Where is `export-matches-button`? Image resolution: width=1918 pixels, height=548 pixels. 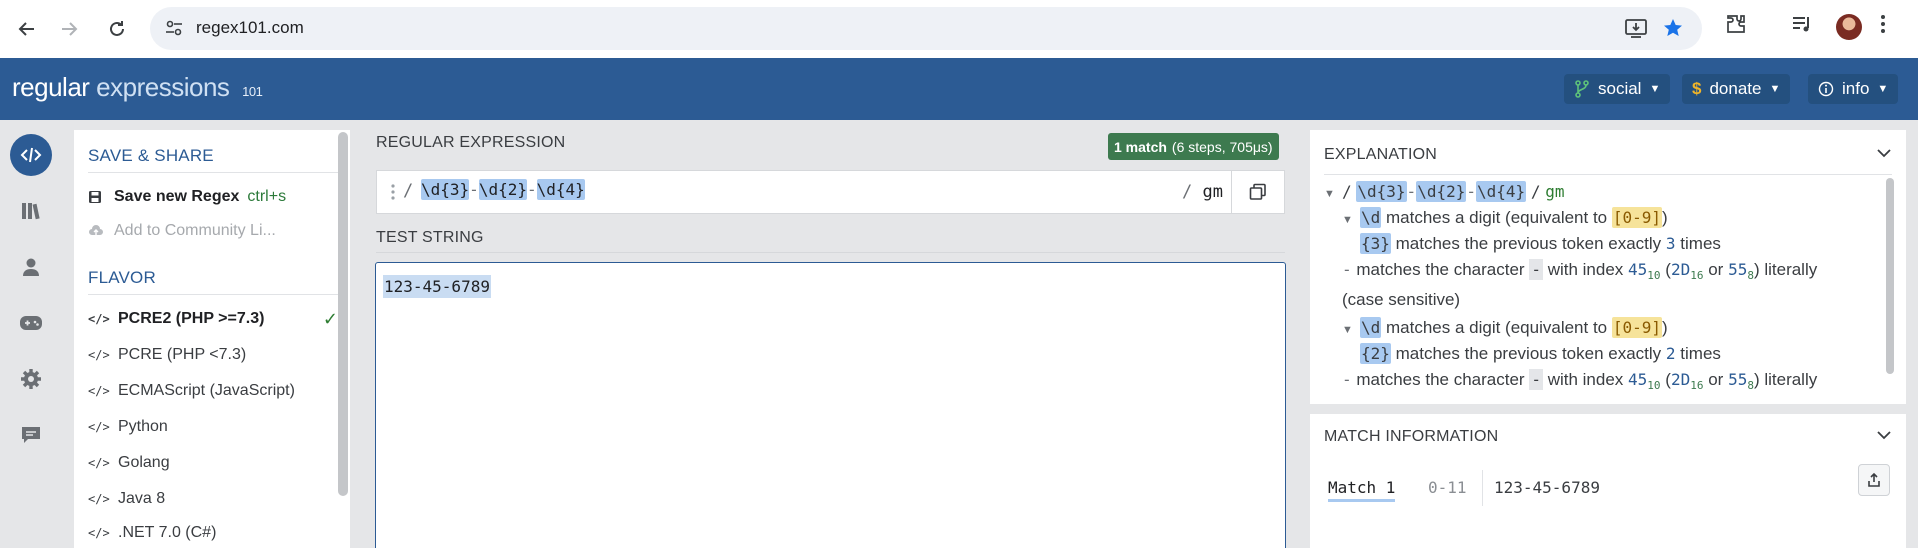
export-matches-button is located at coordinates (1874, 480).